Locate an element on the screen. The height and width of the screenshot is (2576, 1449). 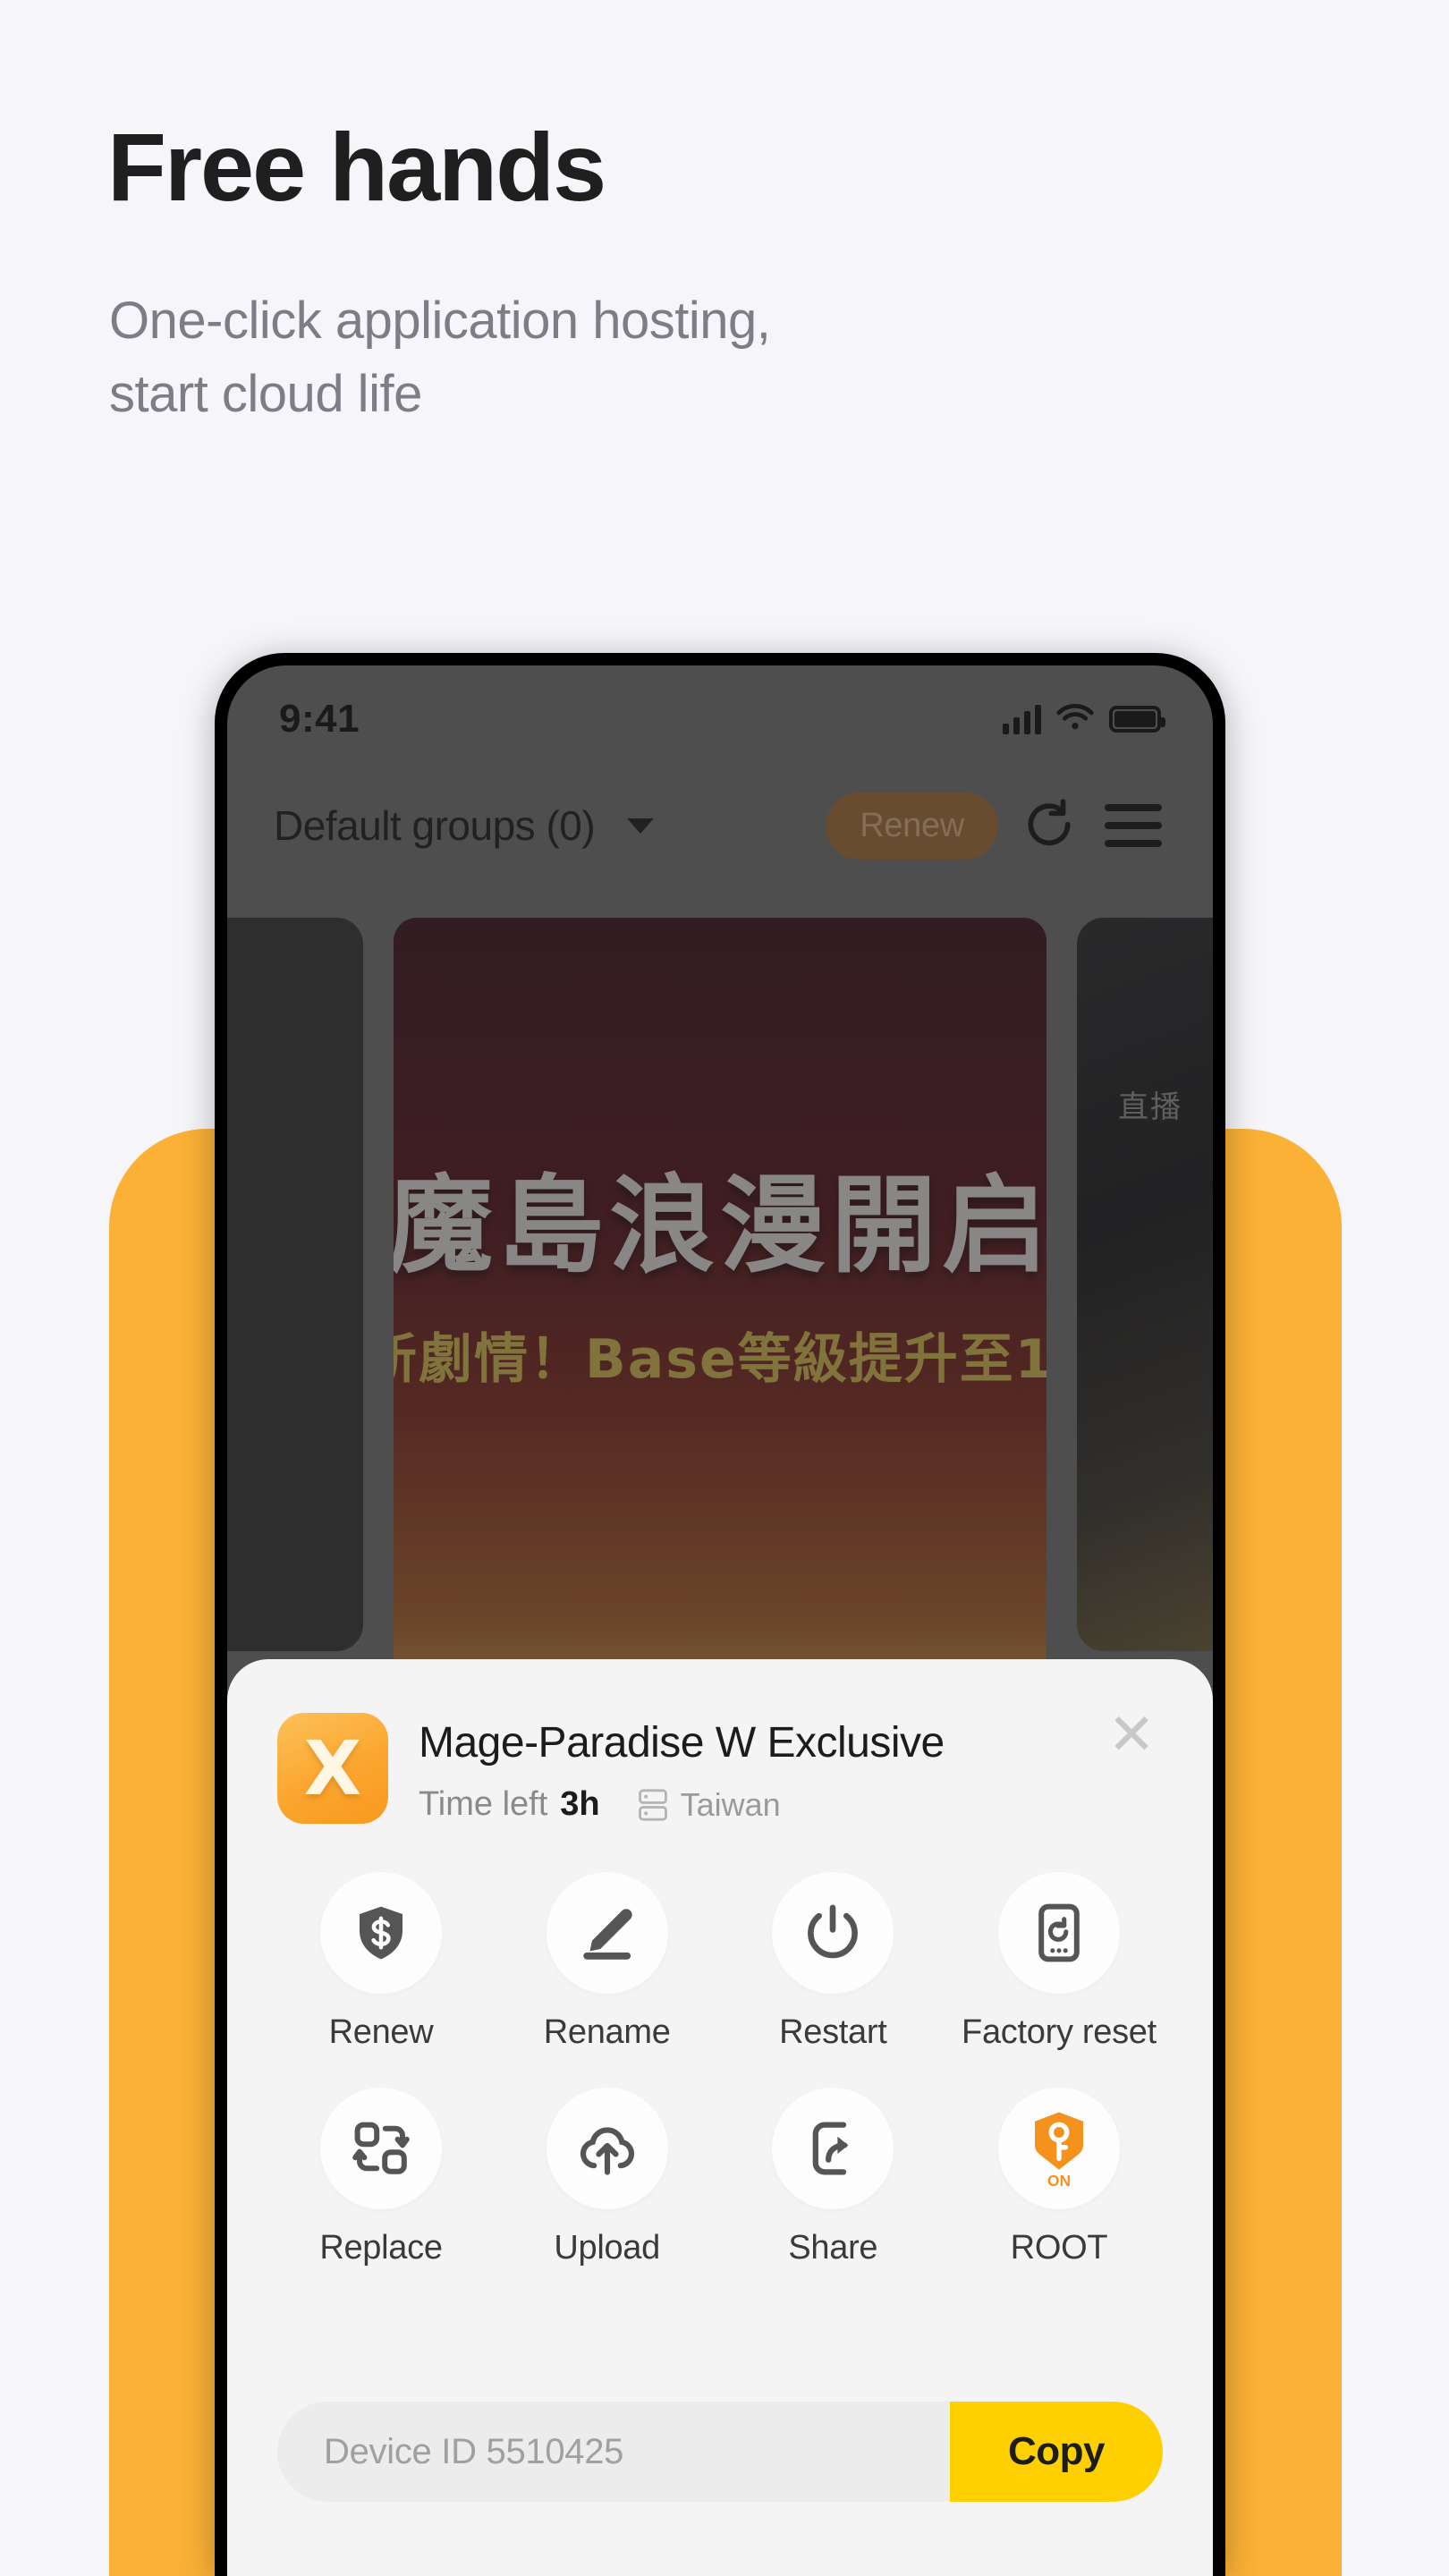
shield-dollar-icon is located at coordinates (381, 1933).